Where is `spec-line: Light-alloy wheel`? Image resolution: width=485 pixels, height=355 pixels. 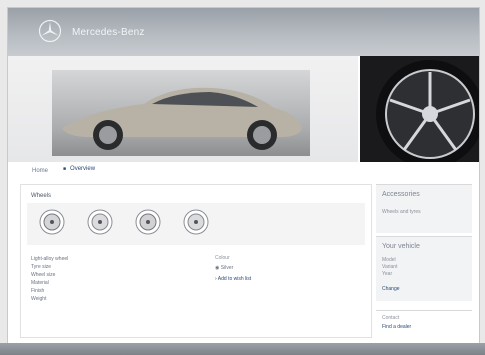 spec-line: Light-alloy wheel is located at coordinates (50, 259).